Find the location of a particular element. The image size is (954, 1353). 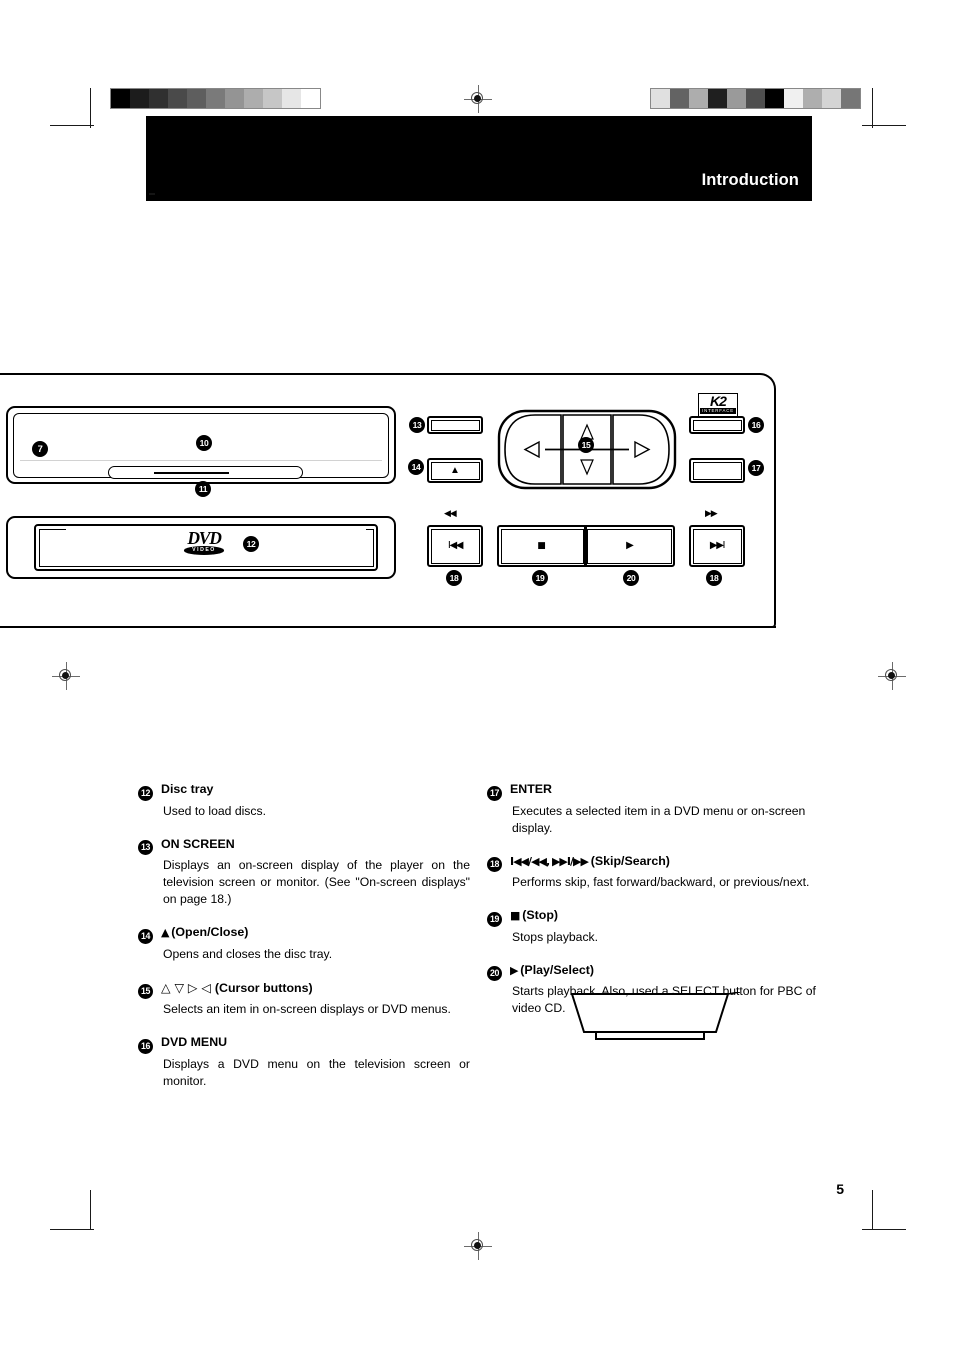

crop-mark-bottom-right-horizontal is located at coordinates (884, 1229).